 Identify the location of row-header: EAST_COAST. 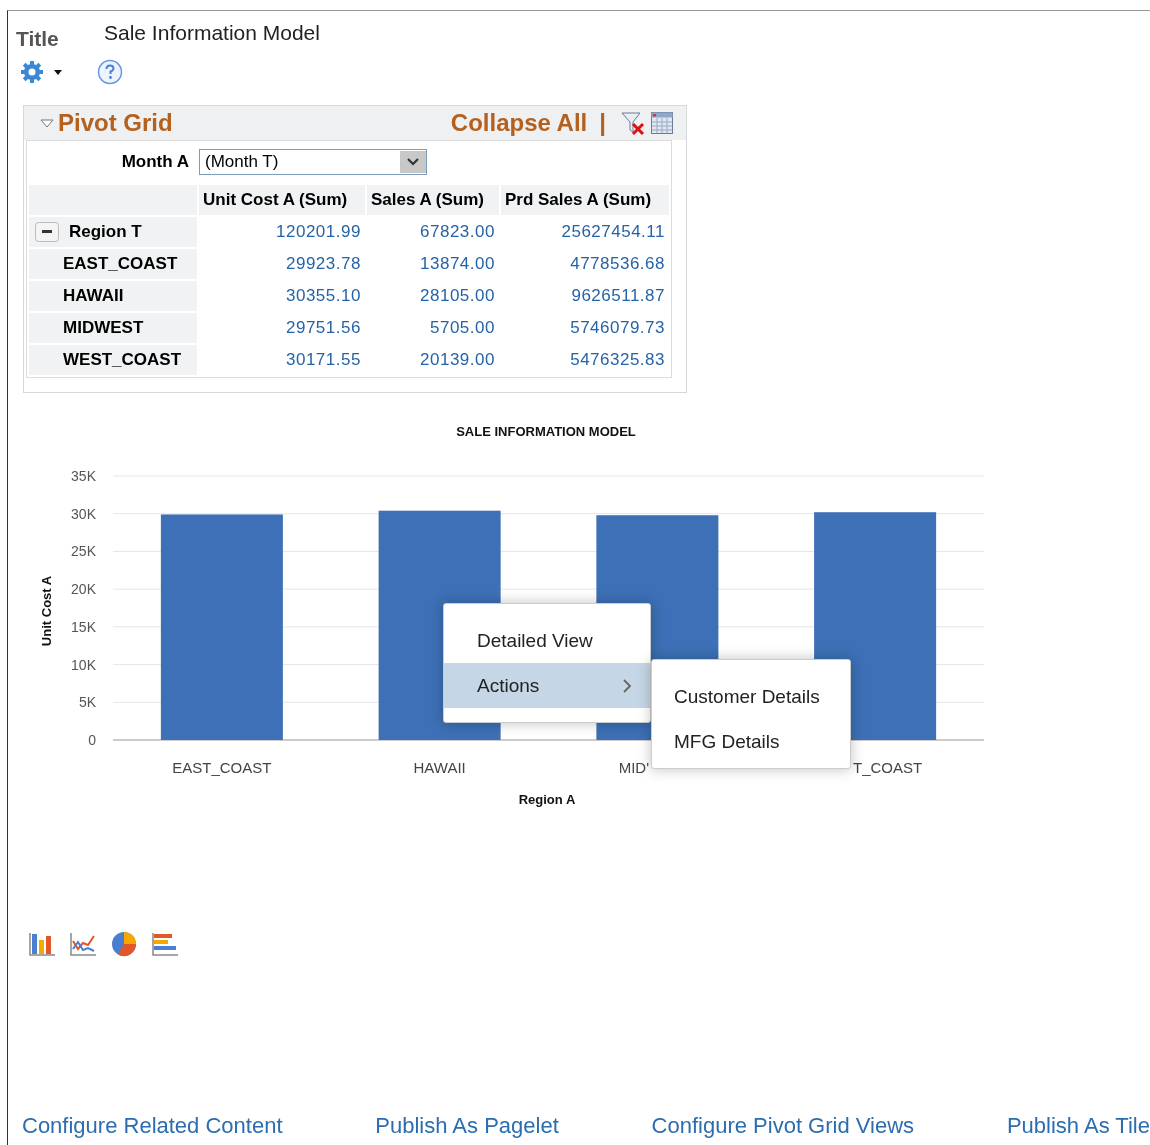
(113, 264).